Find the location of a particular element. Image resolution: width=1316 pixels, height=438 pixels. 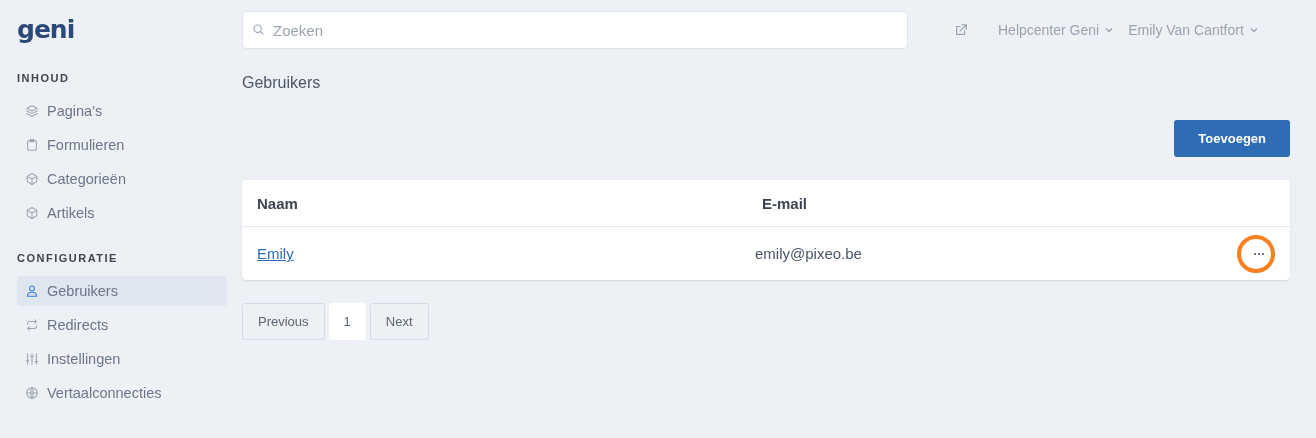

search-field: Zoeken is located at coordinates (575, 30).